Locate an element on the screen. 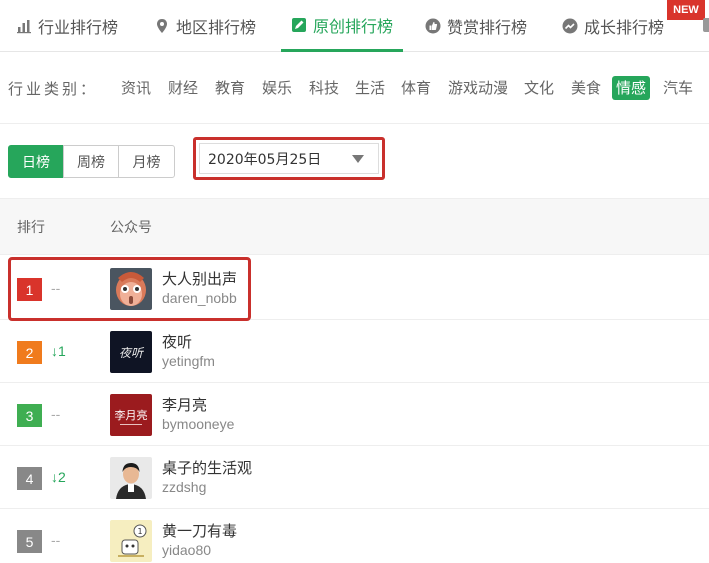 The image size is (709, 563). more-tab-icon is located at coordinates (706, 25).